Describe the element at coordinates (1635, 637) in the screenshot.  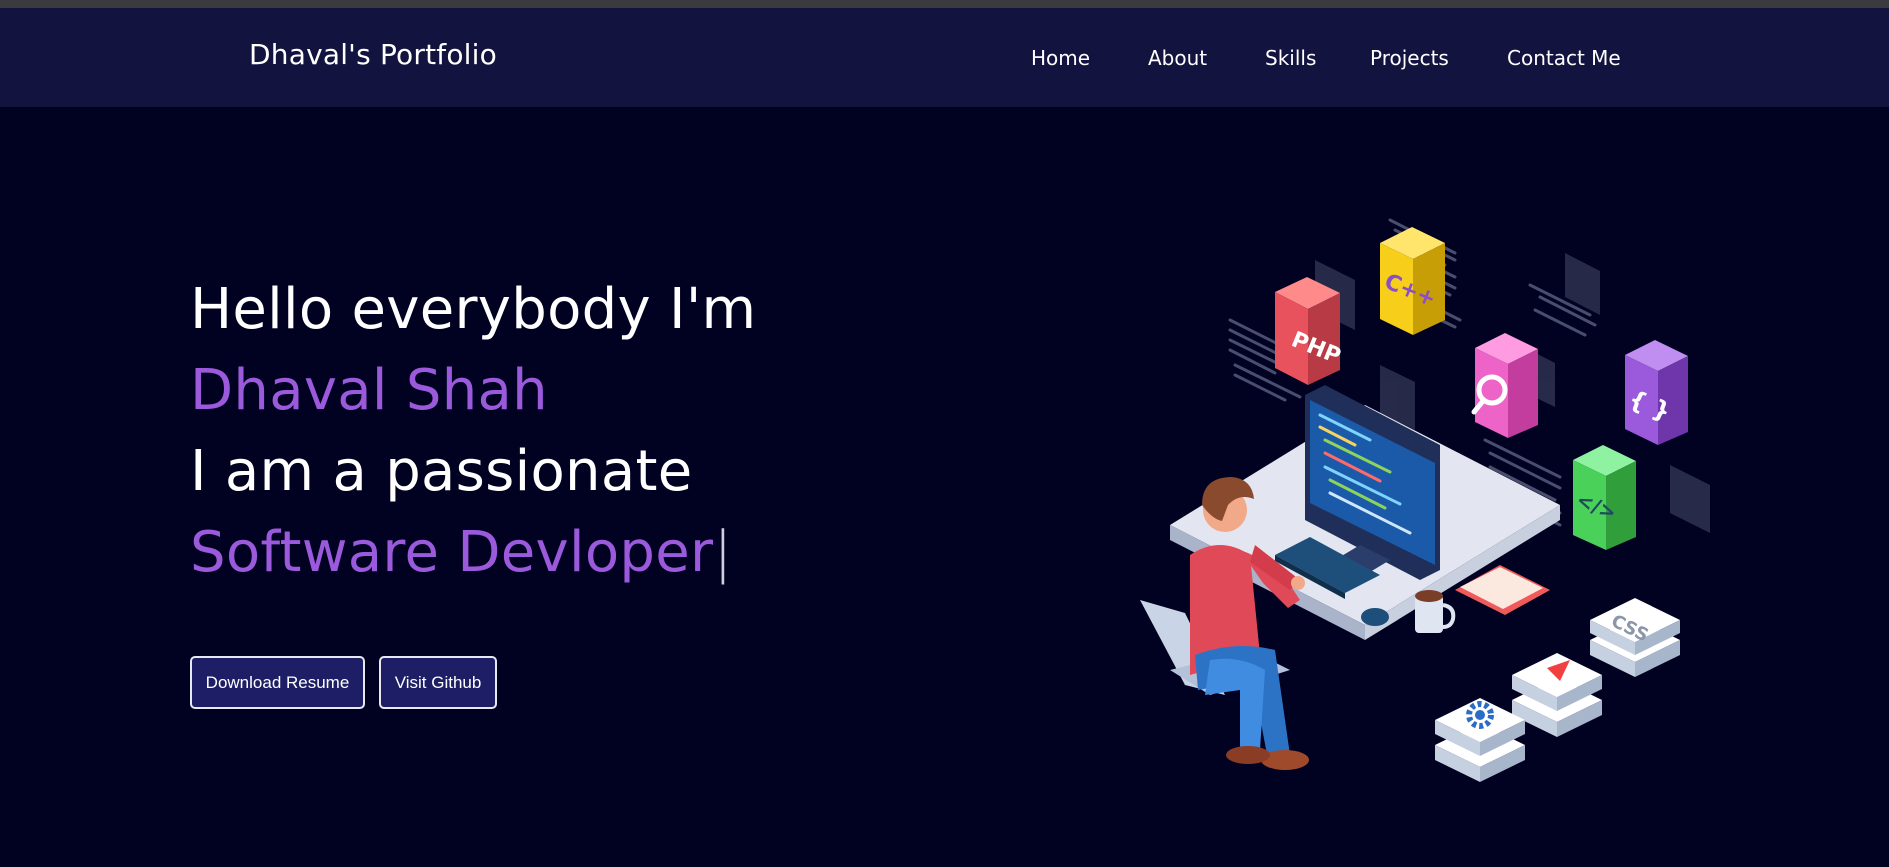
I see `css-icon: CSS` at that location.